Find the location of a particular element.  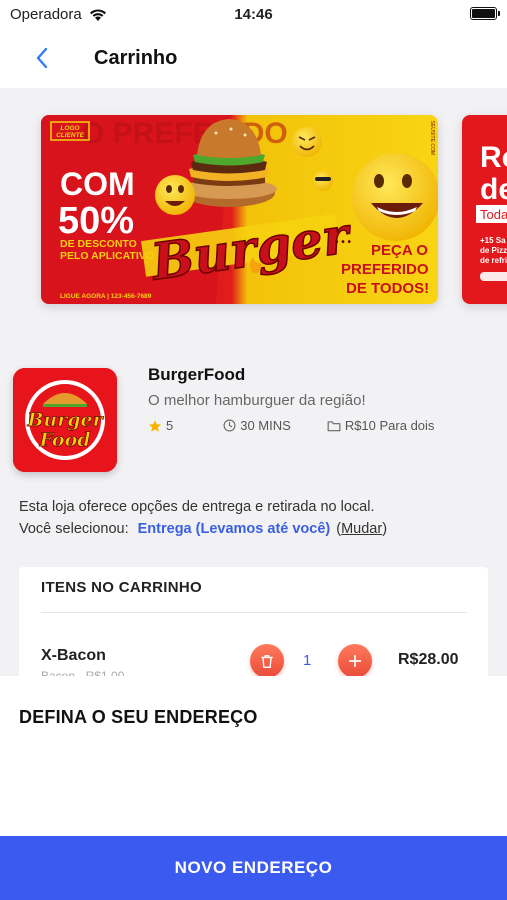

banner-call-text: LIGUE AGORA | 123-456-7689 is located at coordinates (106, 296).